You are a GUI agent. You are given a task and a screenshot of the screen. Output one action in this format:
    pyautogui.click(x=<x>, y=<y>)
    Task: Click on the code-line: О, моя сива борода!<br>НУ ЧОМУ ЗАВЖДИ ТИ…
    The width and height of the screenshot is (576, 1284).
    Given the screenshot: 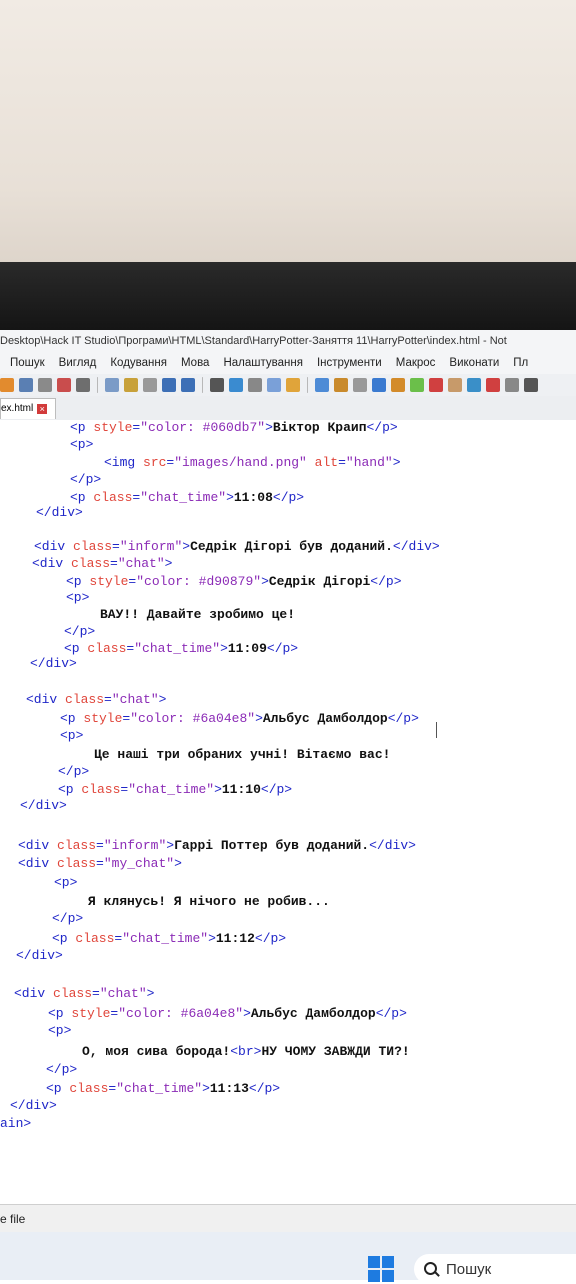 What is the action you would take?
    pyautogui.click(x=246, y=1052)
    